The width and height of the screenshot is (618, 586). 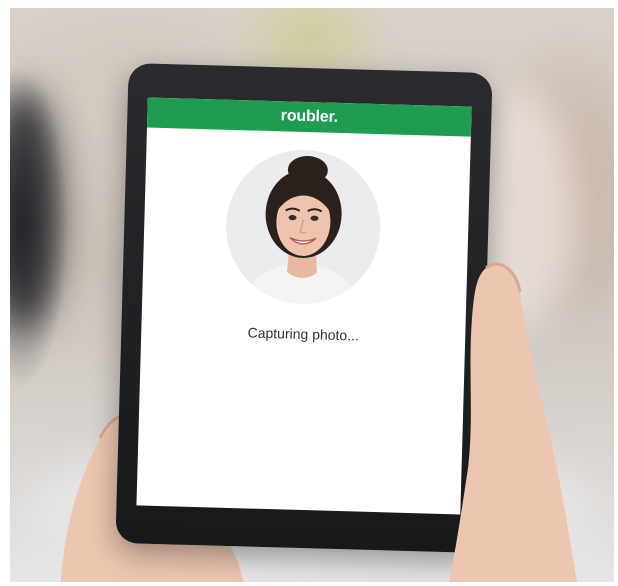 I want to click on user-photo-icon, so click(x=303, y=227).